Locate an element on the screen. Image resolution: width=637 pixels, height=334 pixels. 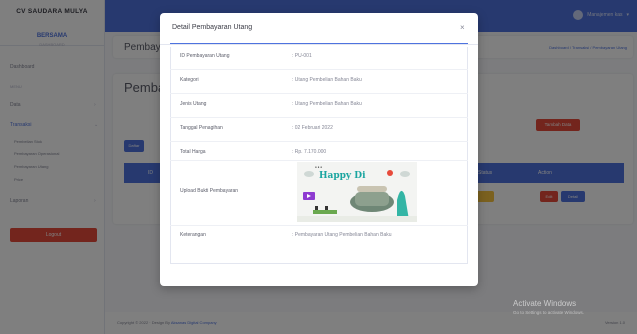
payment-proof-image: ● ● ● Happy Di is located at coordinates (357, 192).